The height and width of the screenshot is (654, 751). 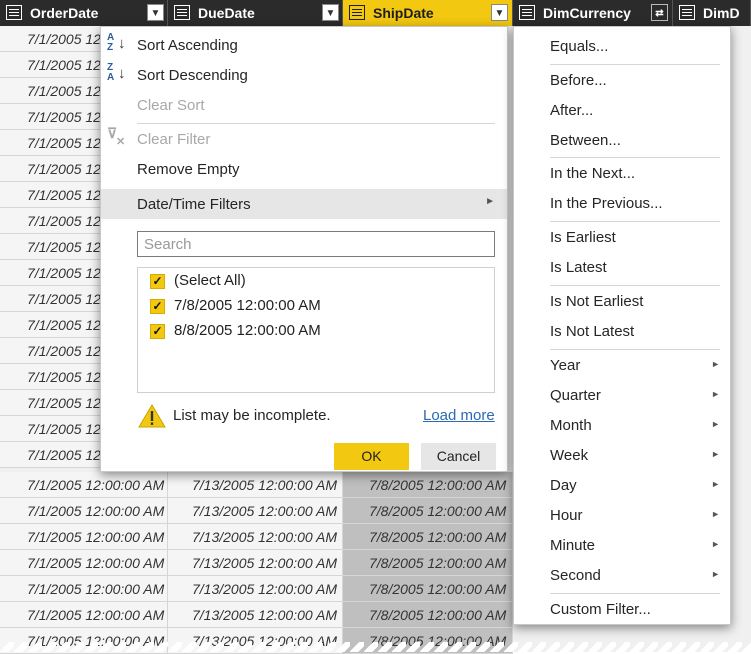 I want to click on list-item-label: 7/8/2005 12:00:00 AM, so click(x=247, y=305).